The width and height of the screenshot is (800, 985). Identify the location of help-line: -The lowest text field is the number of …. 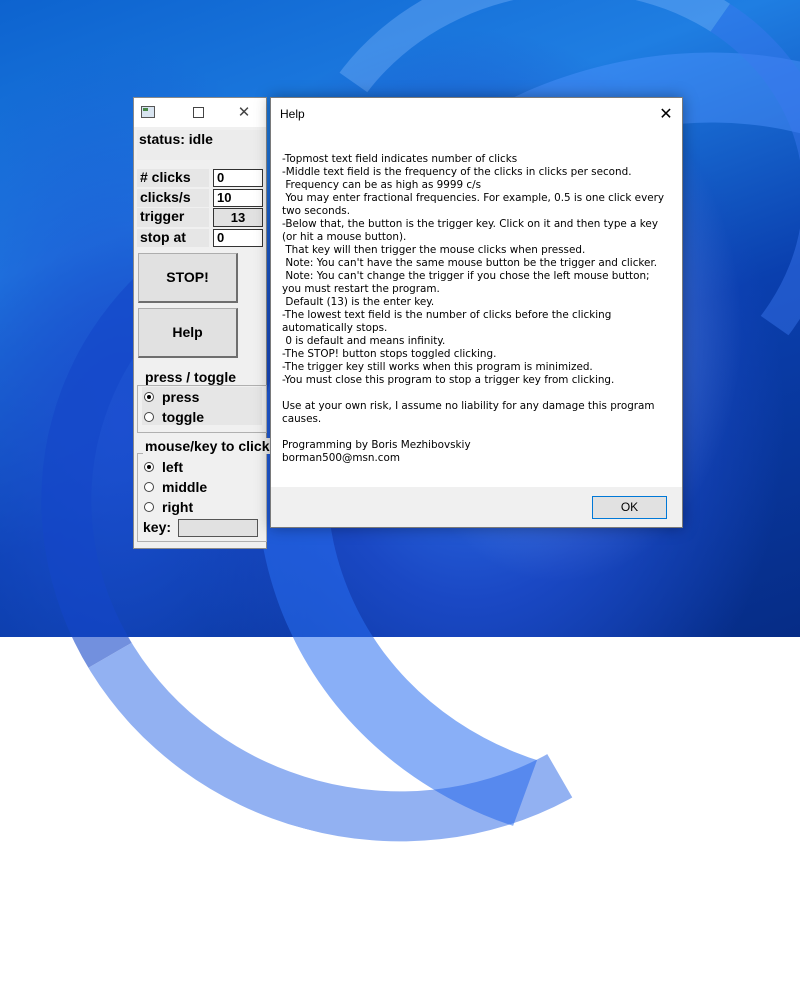
(447, 315).